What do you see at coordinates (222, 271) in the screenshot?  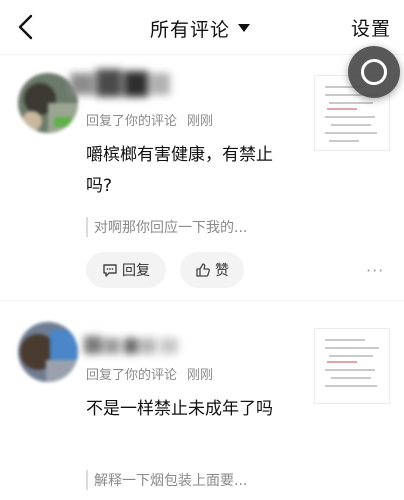 I see `like-label: 赞` at bounding box center [222, 271].